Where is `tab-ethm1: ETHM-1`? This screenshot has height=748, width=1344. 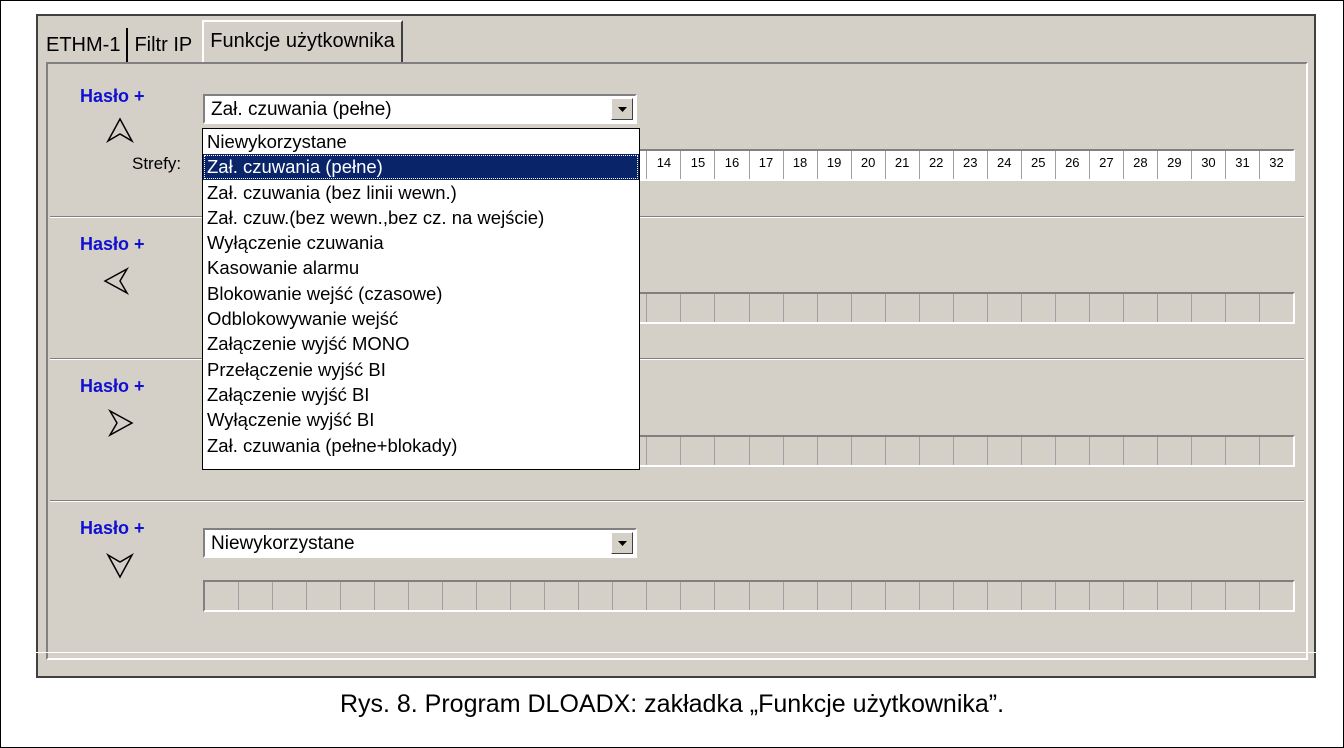 tab-ethm1: ETHM-1 is located at coordinates (84, 45).